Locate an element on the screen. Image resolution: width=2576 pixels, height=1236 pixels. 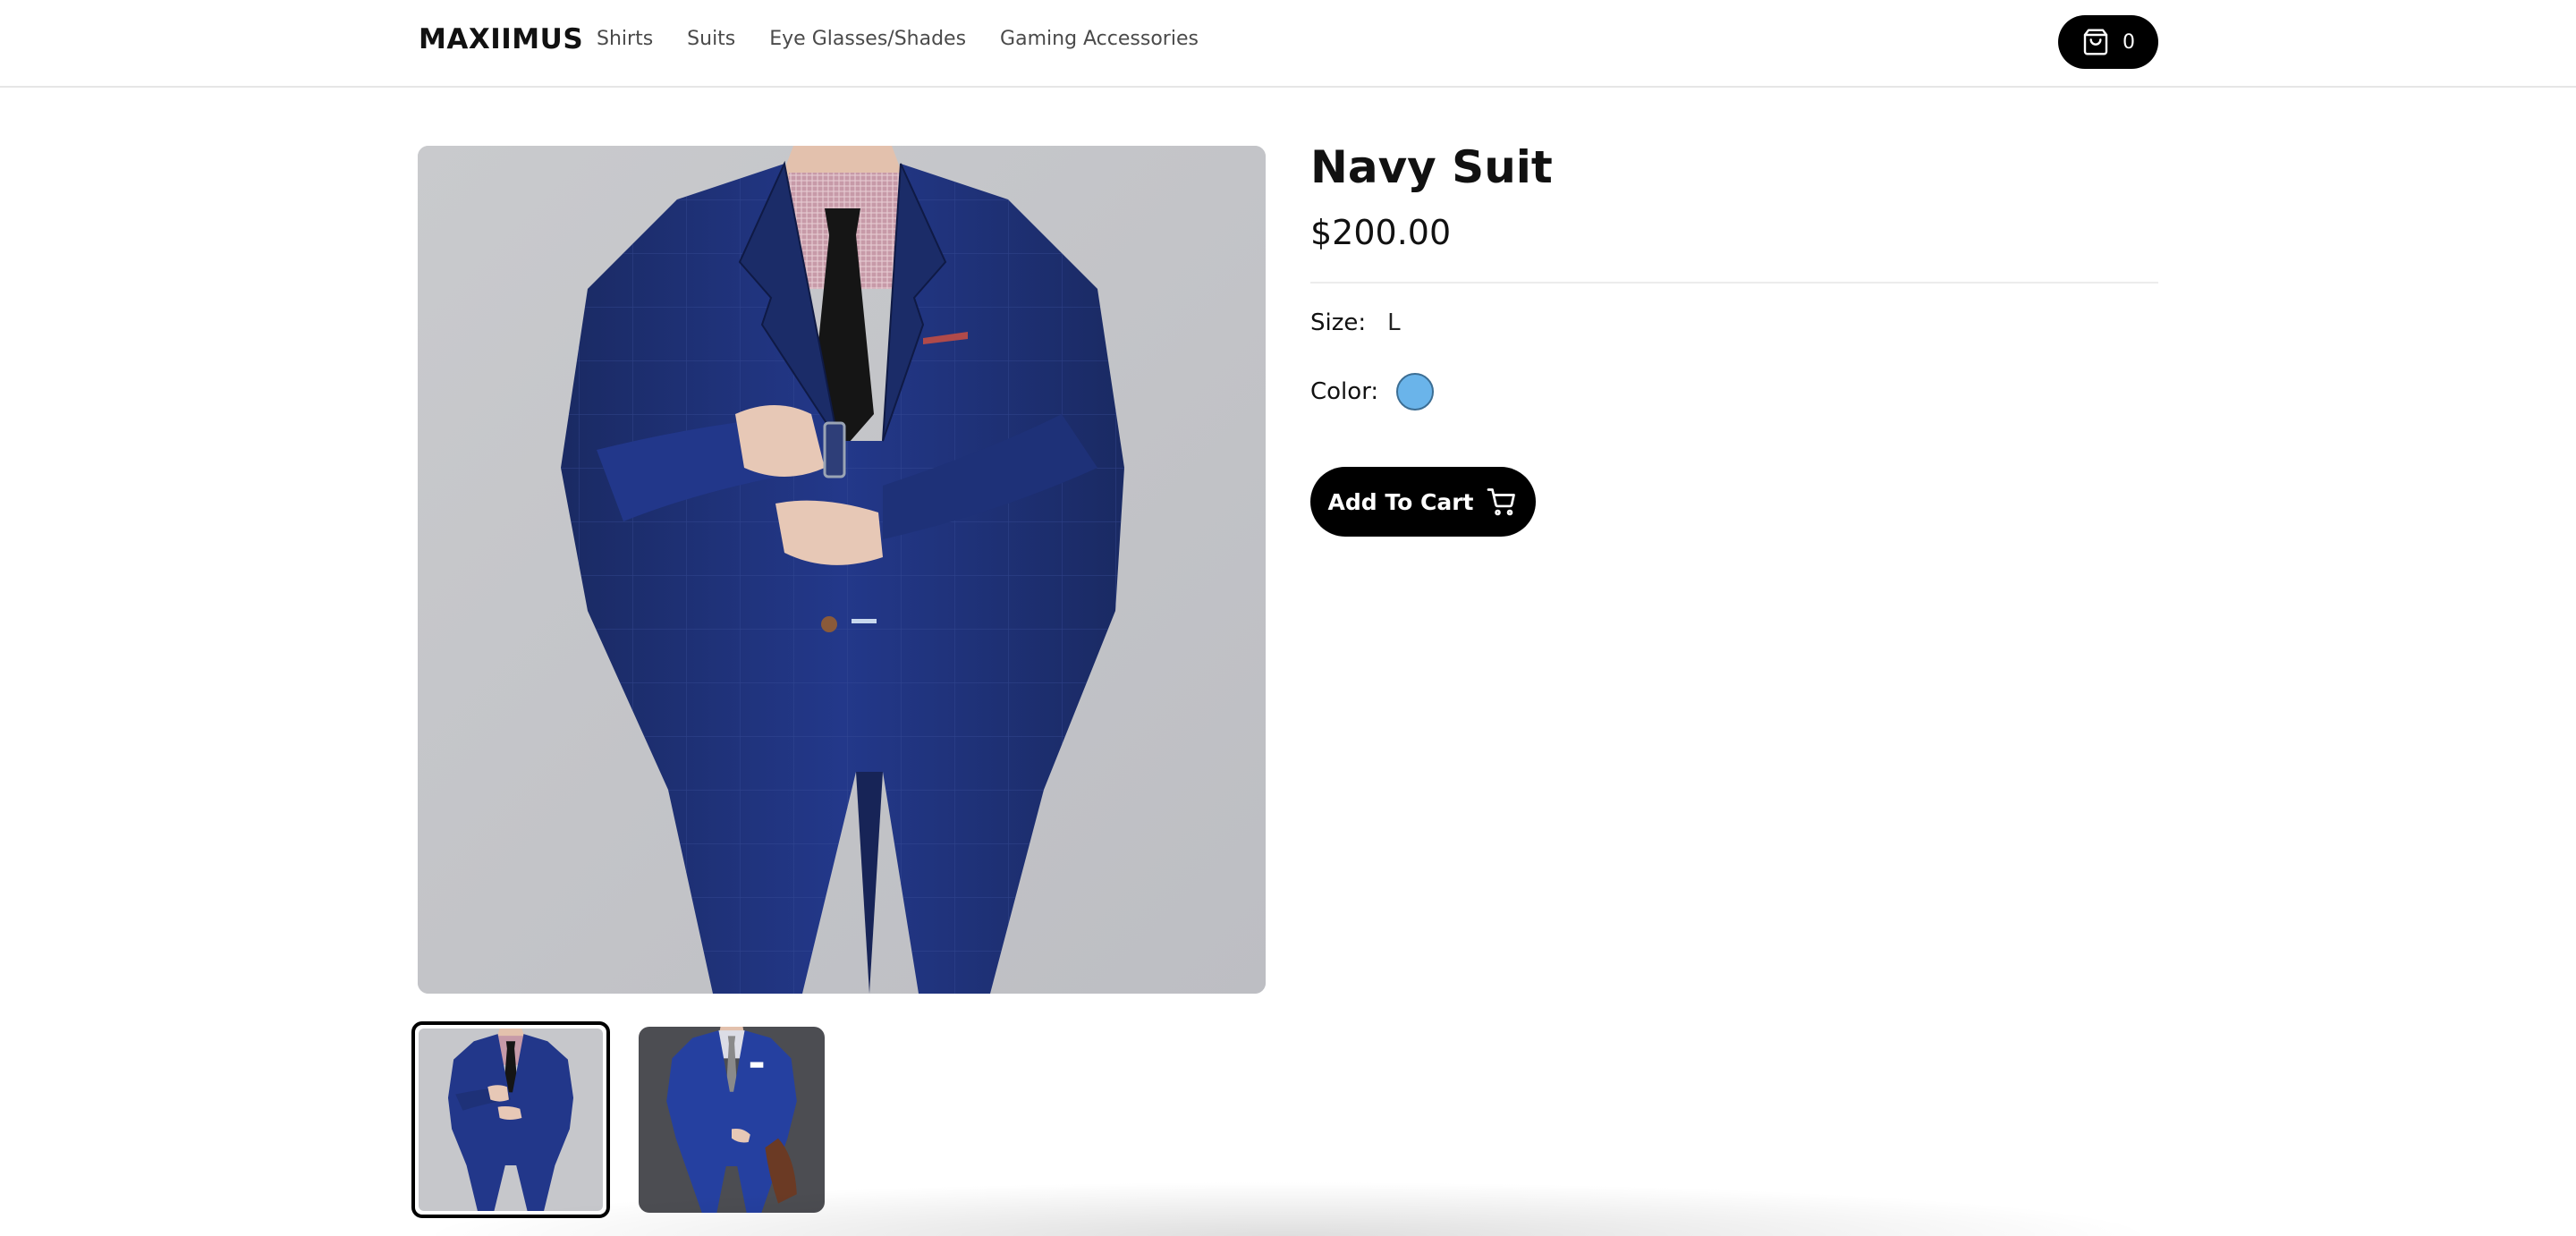
bottom-shadow is located at coordinates (1288, 1204).